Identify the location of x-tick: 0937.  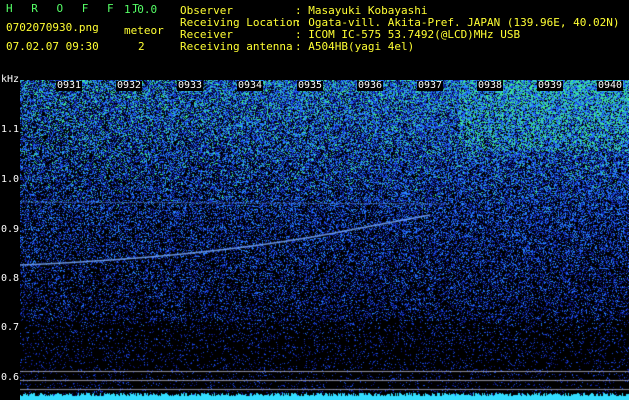
(430, 85).